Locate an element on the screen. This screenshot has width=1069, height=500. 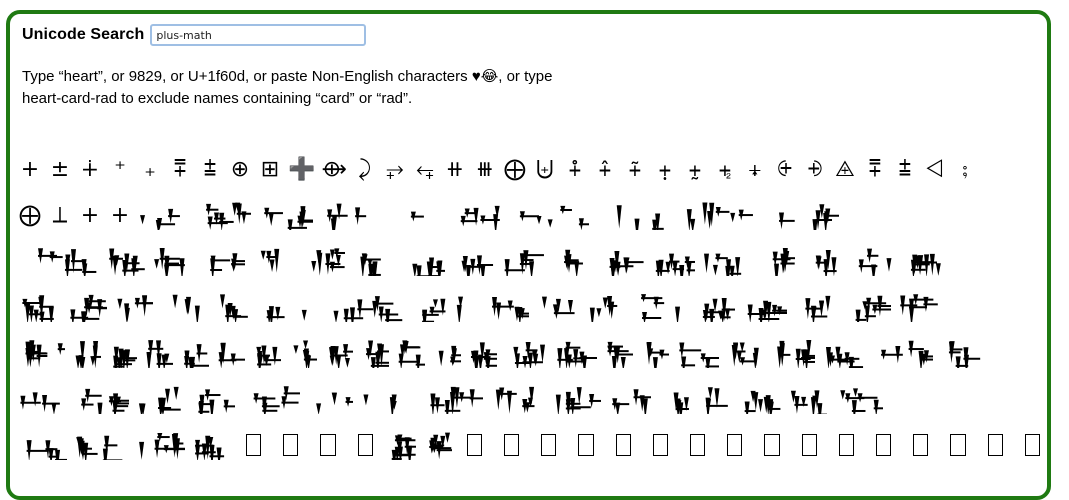
symbol-result: ⟴ is located at coordinates (333, 169).